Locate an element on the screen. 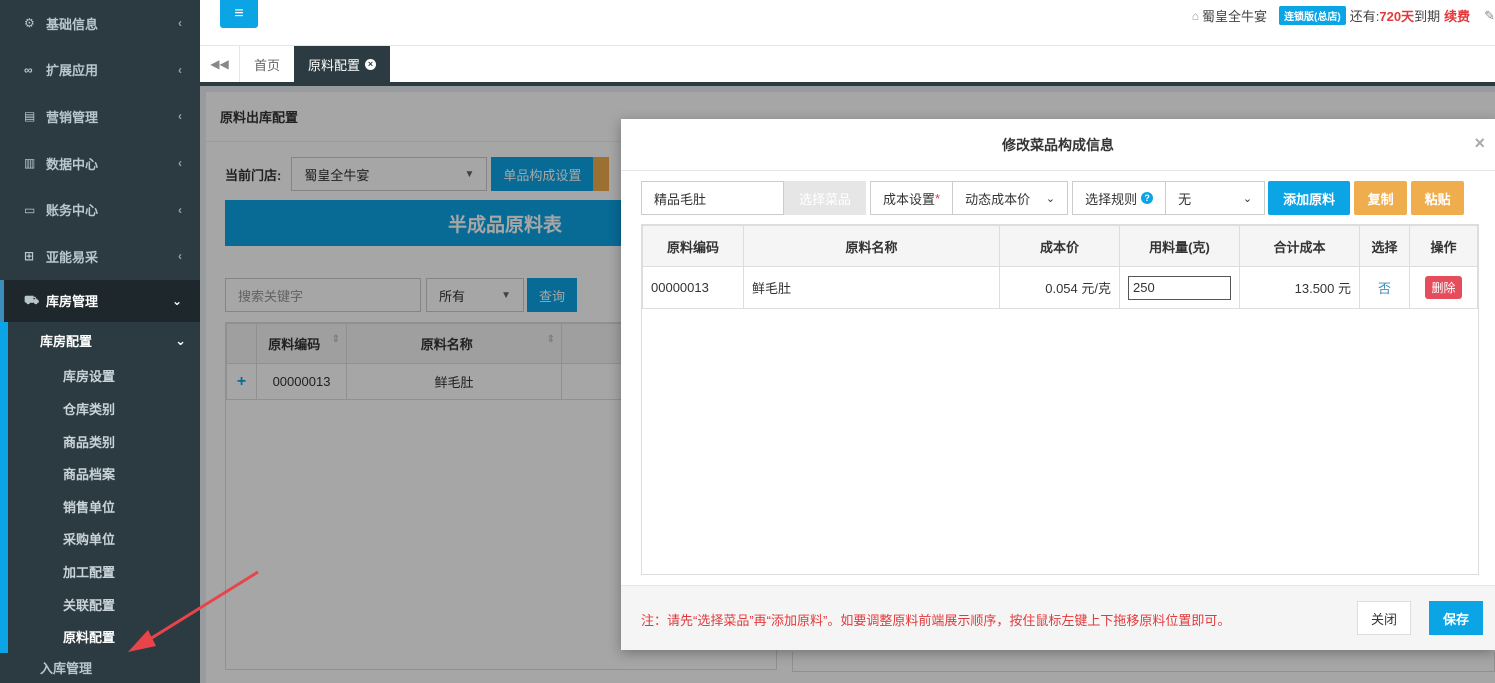 The height and width of the screenshot is (683, 1495). remaining-days: 720天 is located at coordinates (1397, 16).